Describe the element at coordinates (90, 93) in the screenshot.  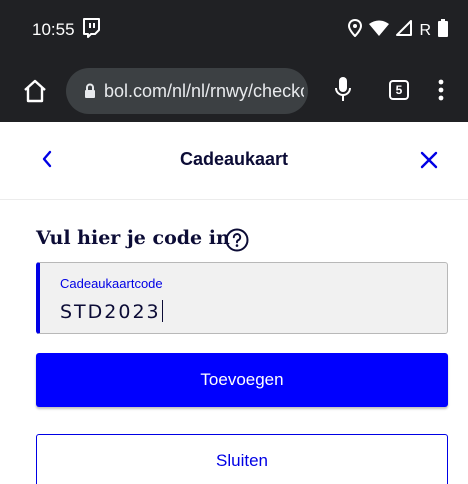
I see `lock-icon` at that location.